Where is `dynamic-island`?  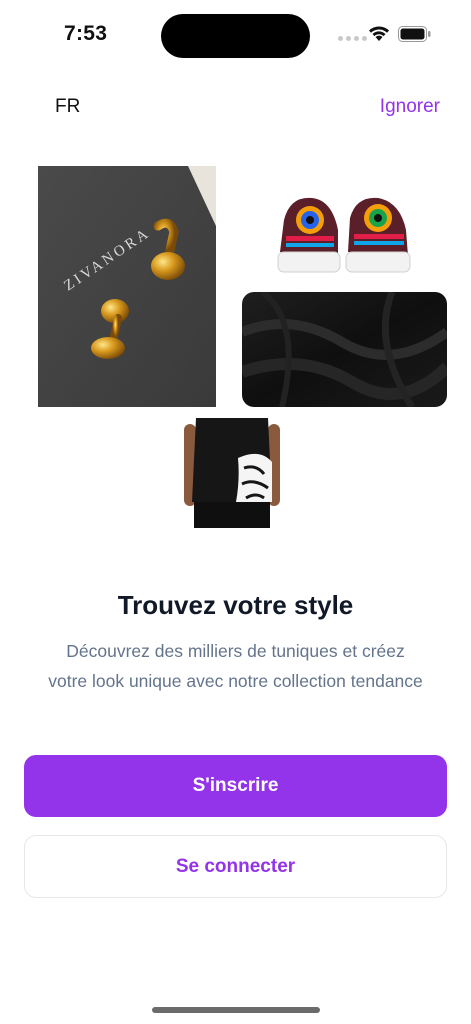
dynamic-island is located at coordinates (235, 36).